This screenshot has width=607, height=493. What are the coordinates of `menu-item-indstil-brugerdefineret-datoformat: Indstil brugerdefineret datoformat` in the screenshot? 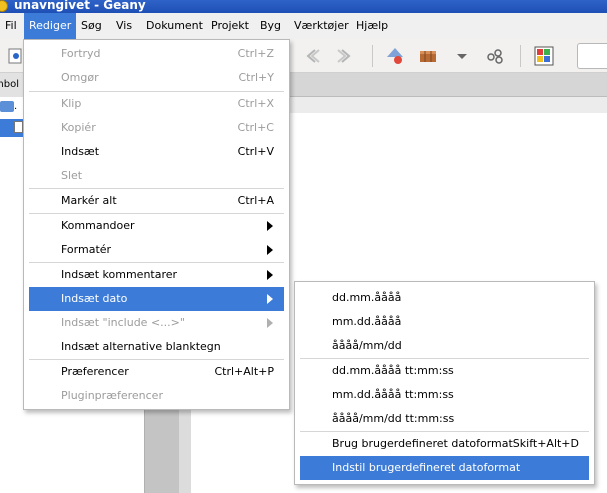 It's located at (444, 468).